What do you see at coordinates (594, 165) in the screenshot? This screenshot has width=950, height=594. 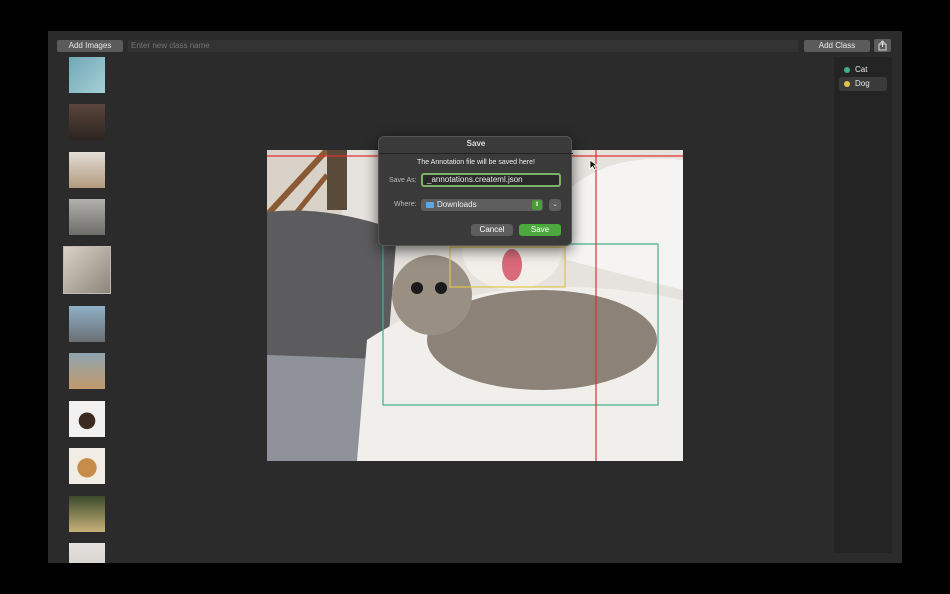 I see `mouse-cursor-icon` at bounding box center [594, 165].